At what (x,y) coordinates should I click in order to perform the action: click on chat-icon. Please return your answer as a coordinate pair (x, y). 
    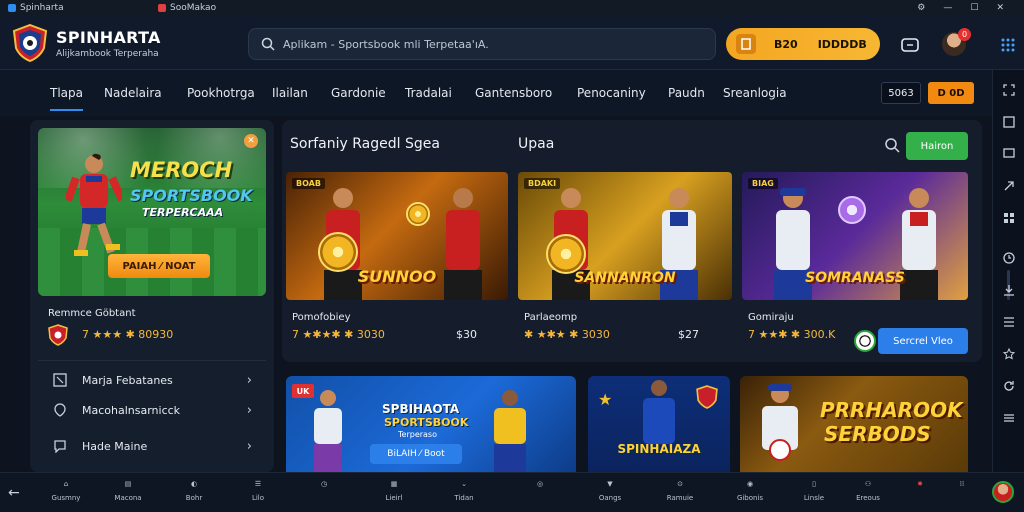
    Looking at the image, I should click on (1009, 154).